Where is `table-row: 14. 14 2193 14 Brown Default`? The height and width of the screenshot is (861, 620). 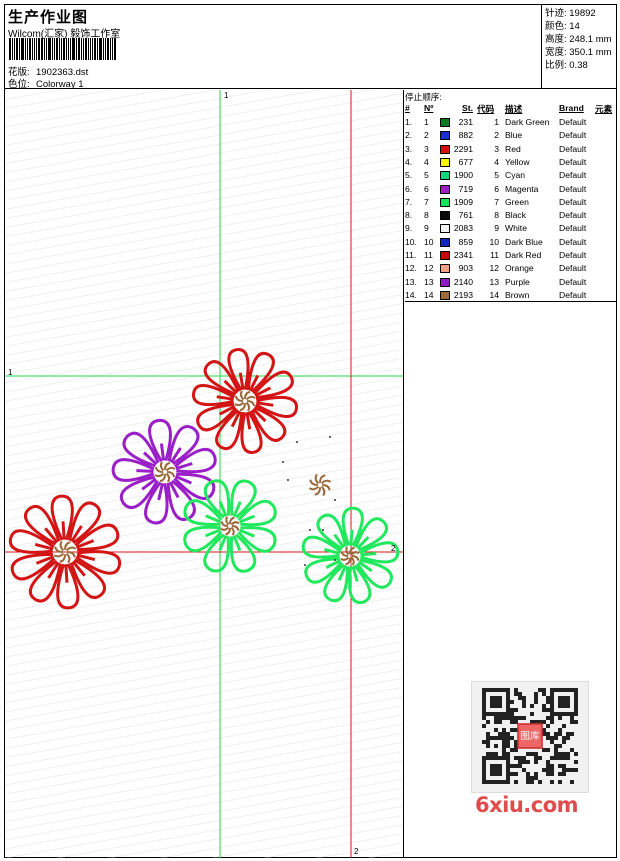
table-row: 14. 14 2193 14 Brown Default is located at coordinates (510, 296).